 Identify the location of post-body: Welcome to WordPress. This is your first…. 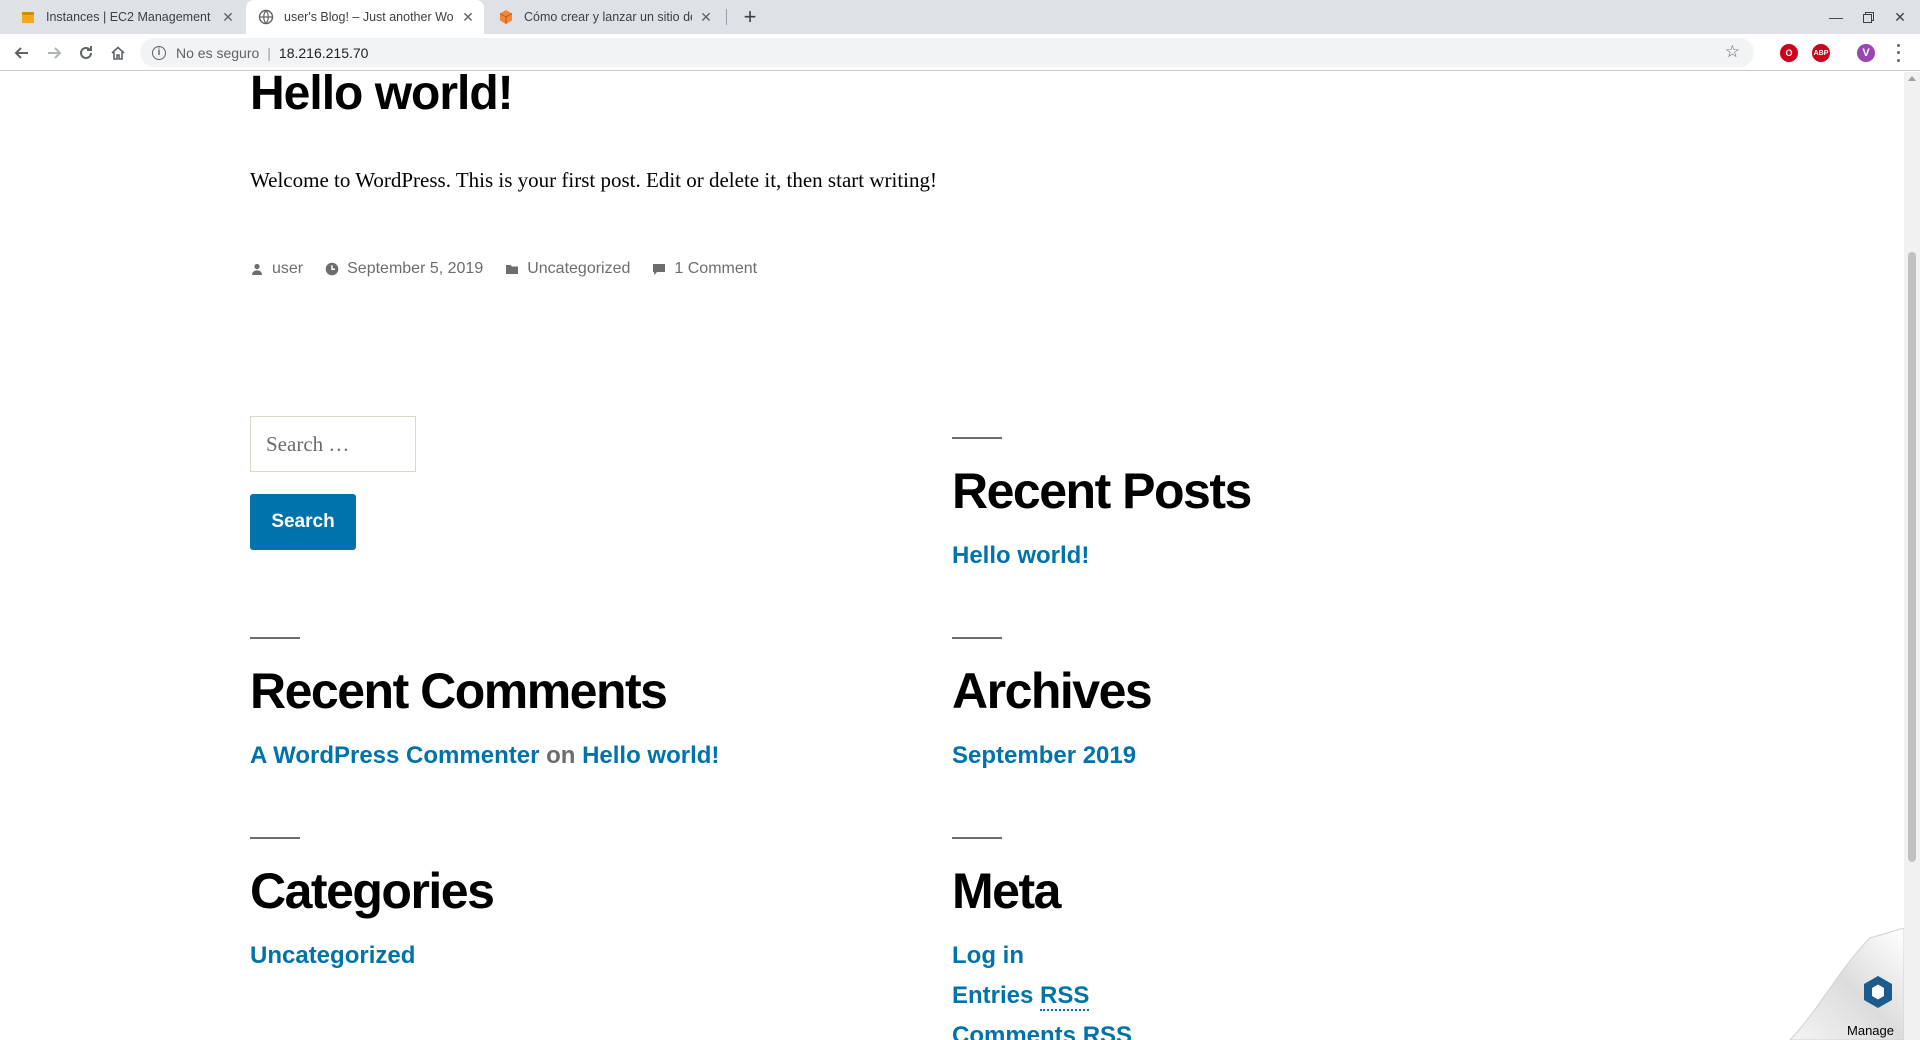
(593, 180).